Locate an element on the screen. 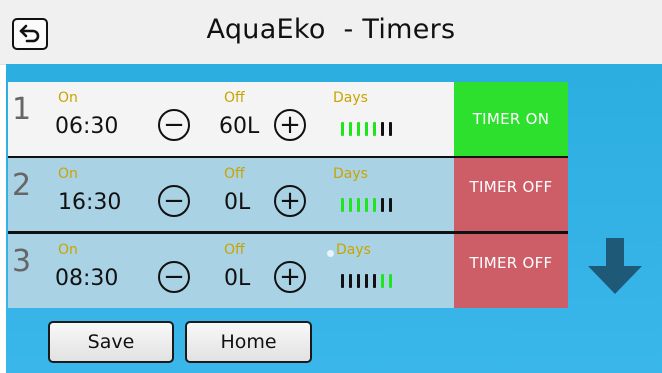  timer-number: 1 is located at coordinates (22, 109).